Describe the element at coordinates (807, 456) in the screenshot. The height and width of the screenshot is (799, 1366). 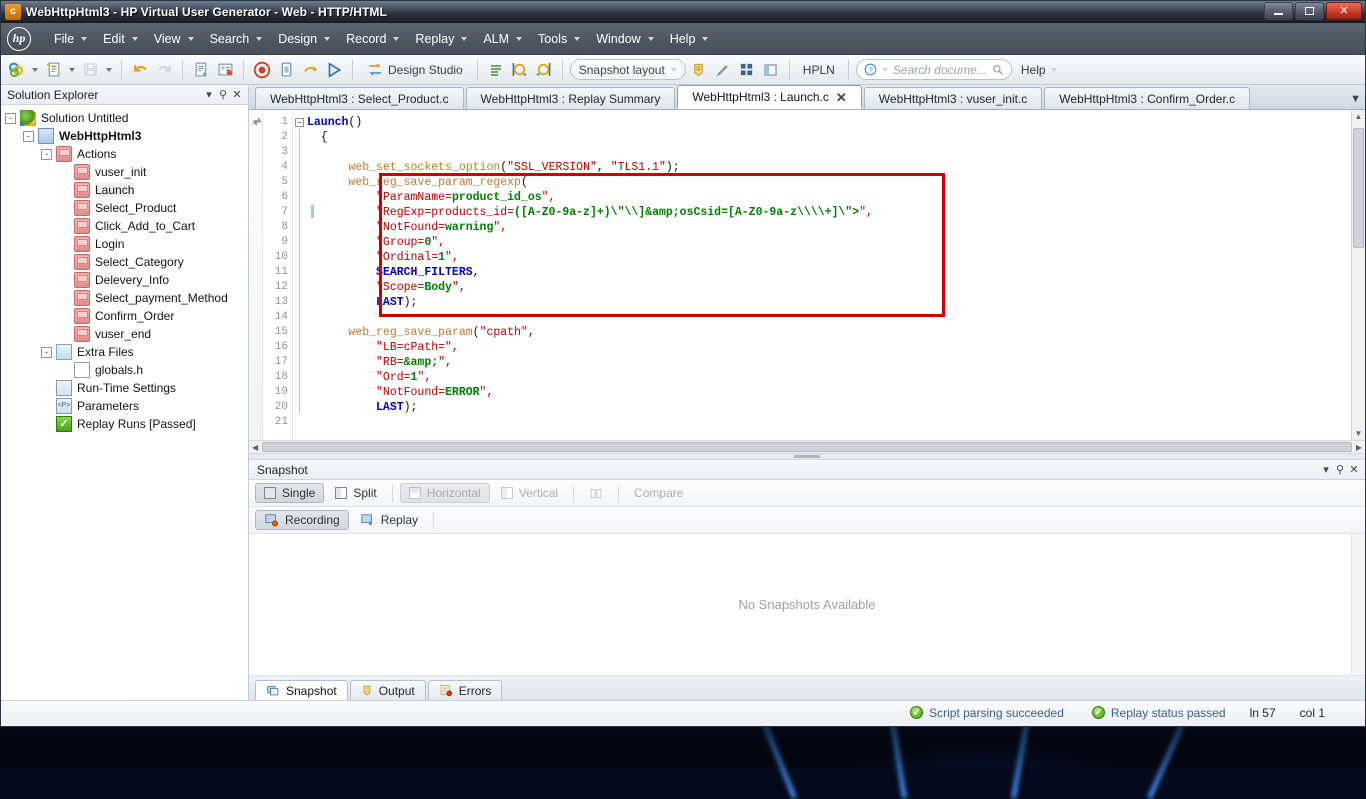
I see `pane-splitter` at that location.